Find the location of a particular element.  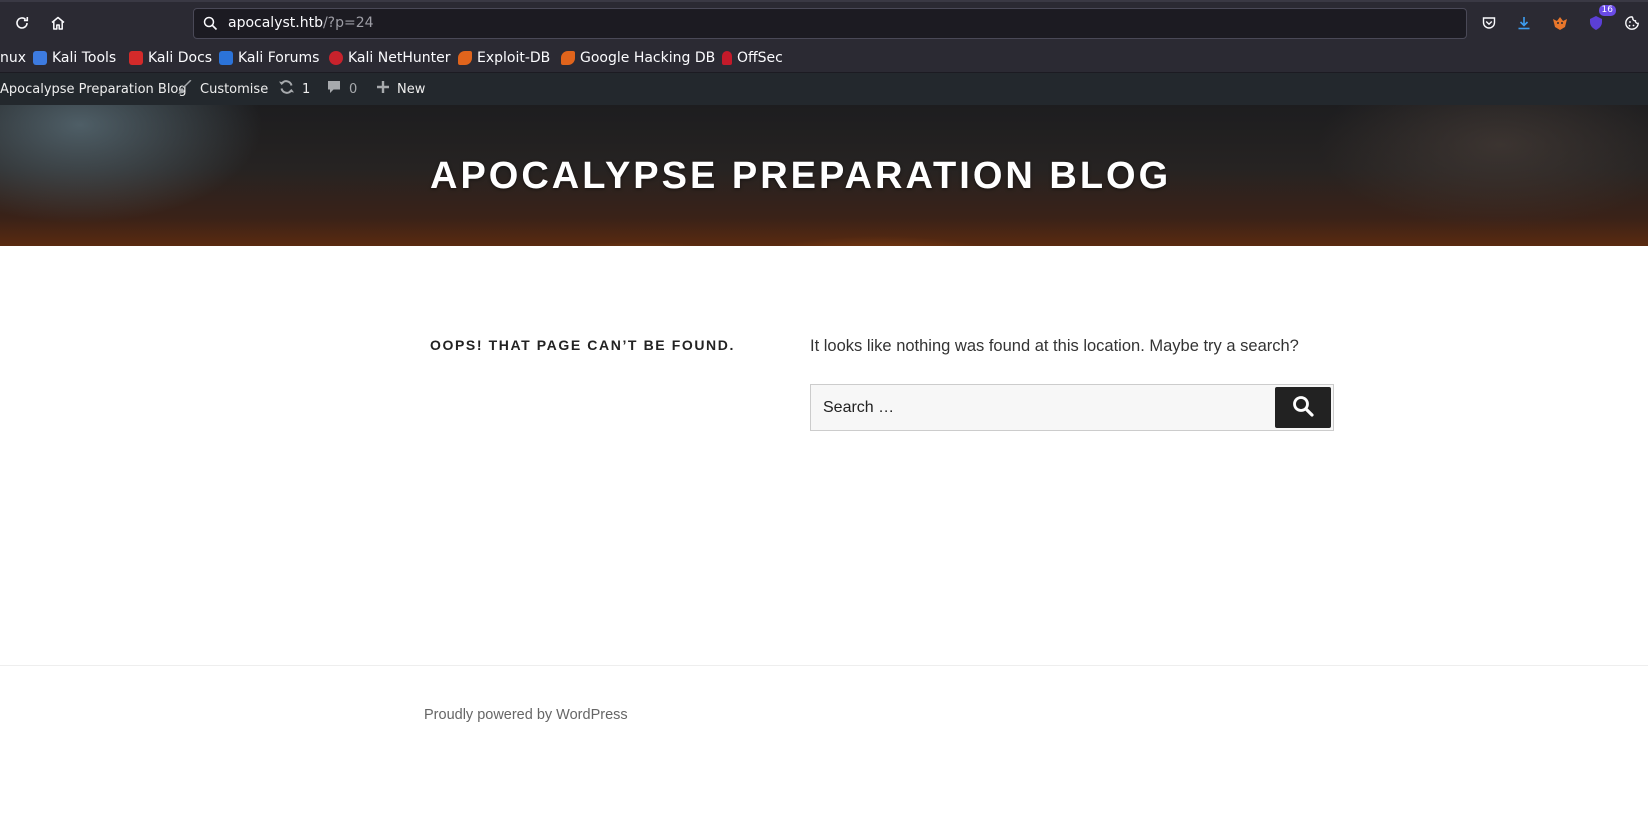

comments-count: 0 is located at coordinates (353, 89).